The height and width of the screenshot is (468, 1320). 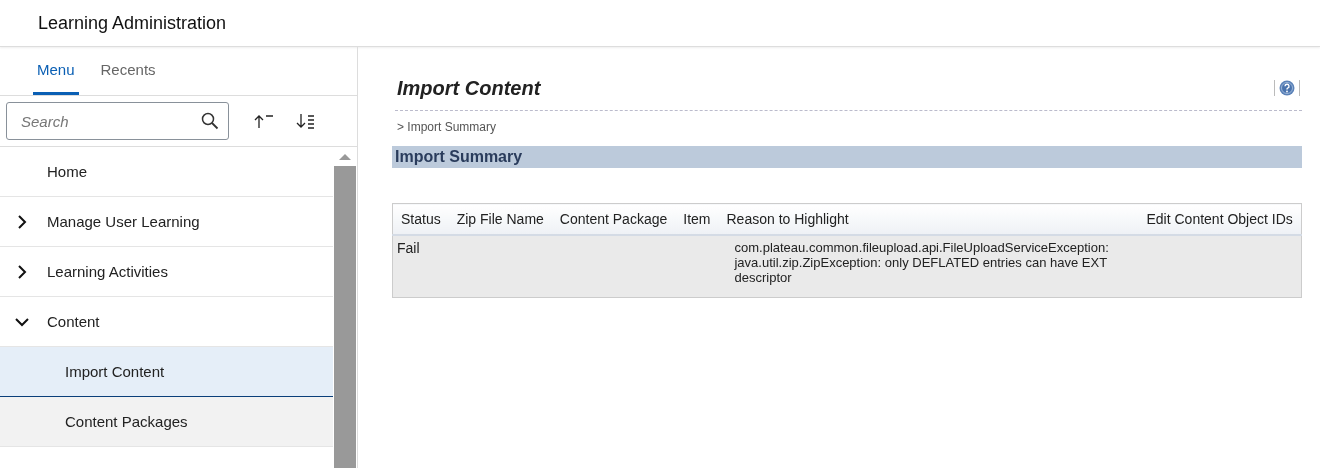 What do you see at coordinates (166, 372) in the screenshot?
I see `menu-item: Import Content` at bounding box center [166, 372].